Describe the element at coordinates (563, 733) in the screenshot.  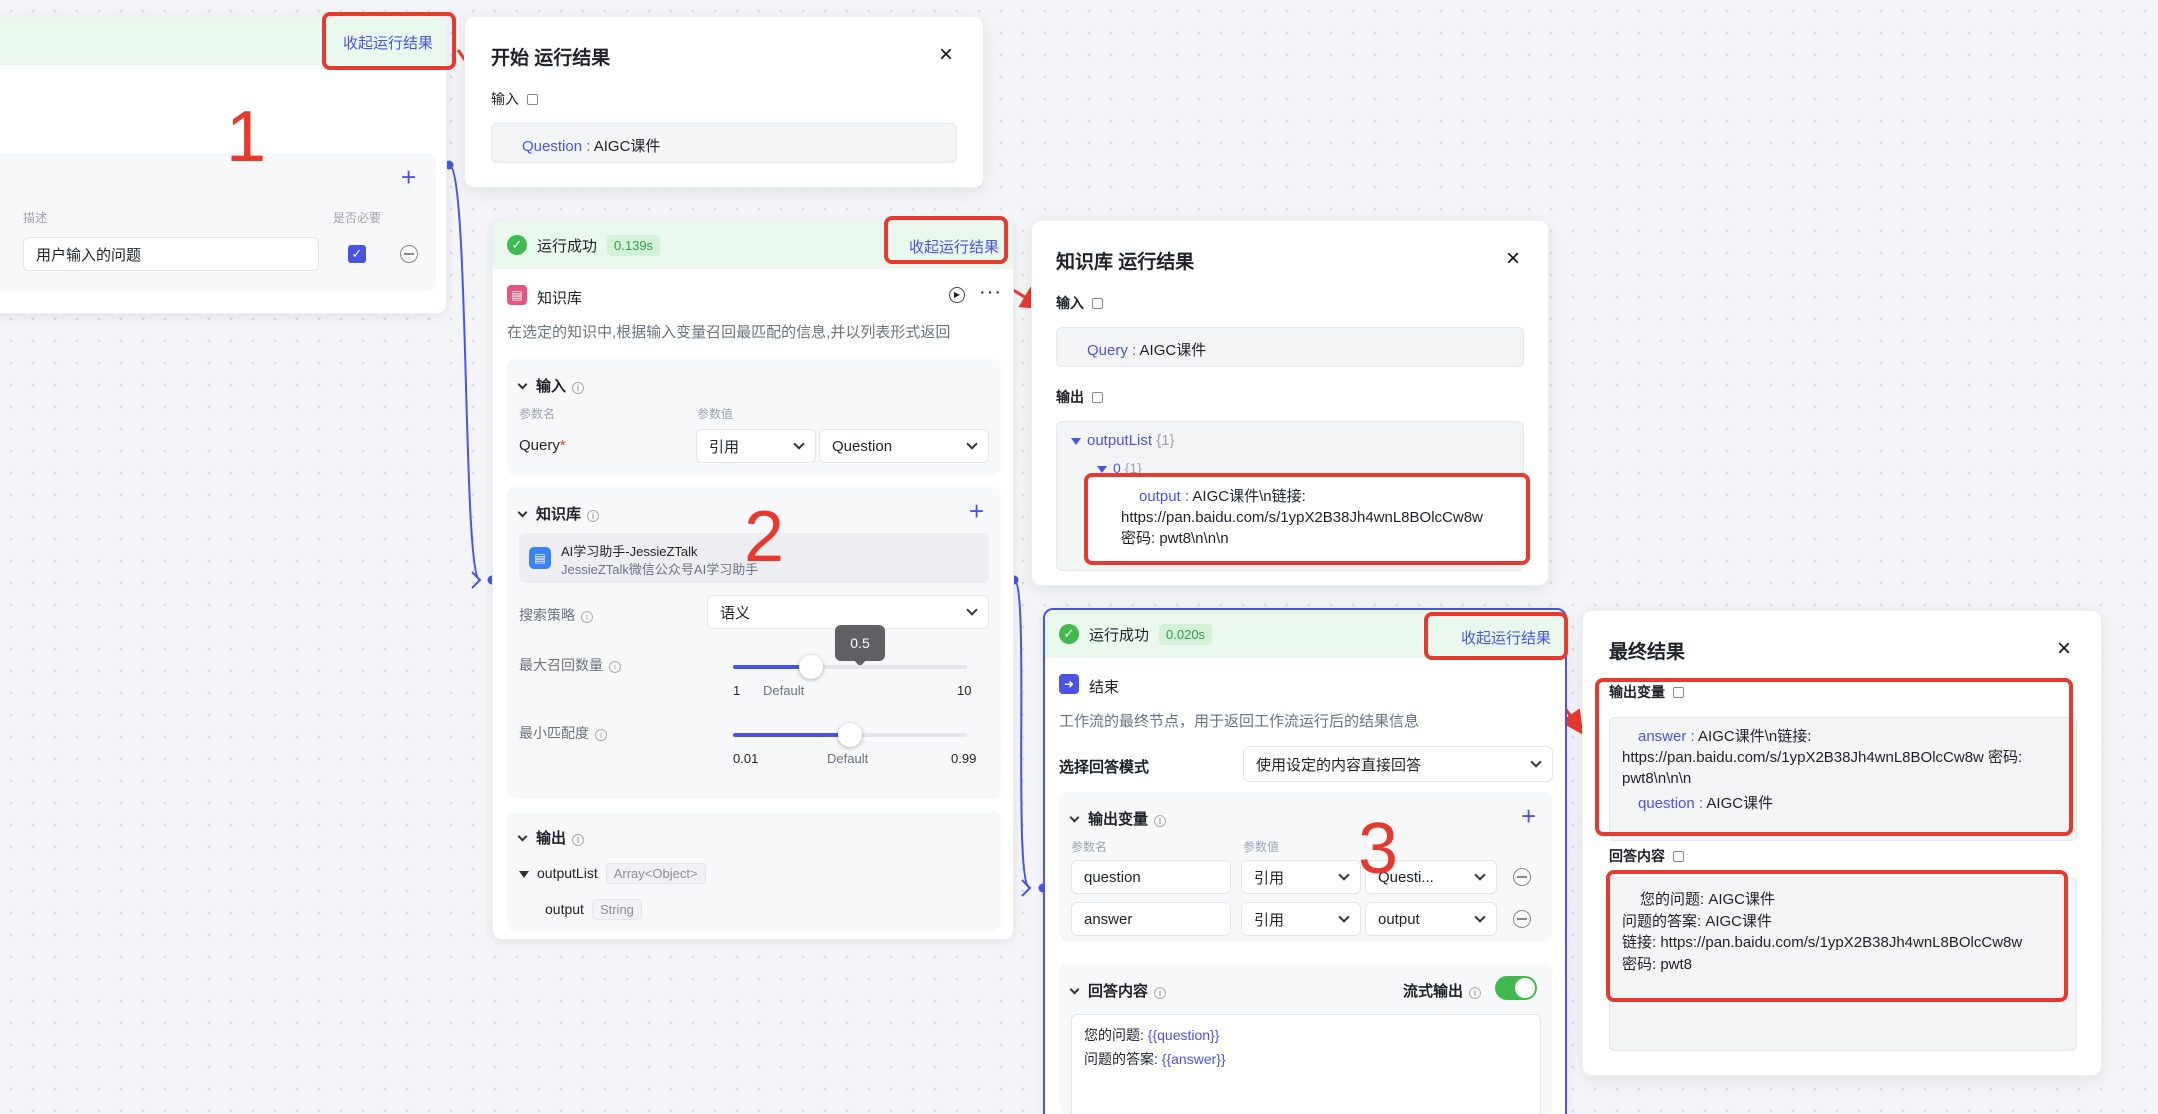
I see `min-match-label: 最小匹配度 i` at that location.